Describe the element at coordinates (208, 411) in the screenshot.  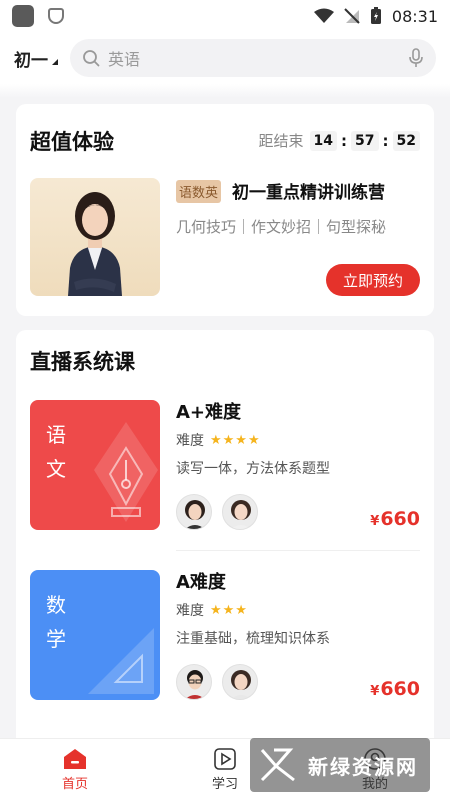
I see `course-title: A+难度` at that location.